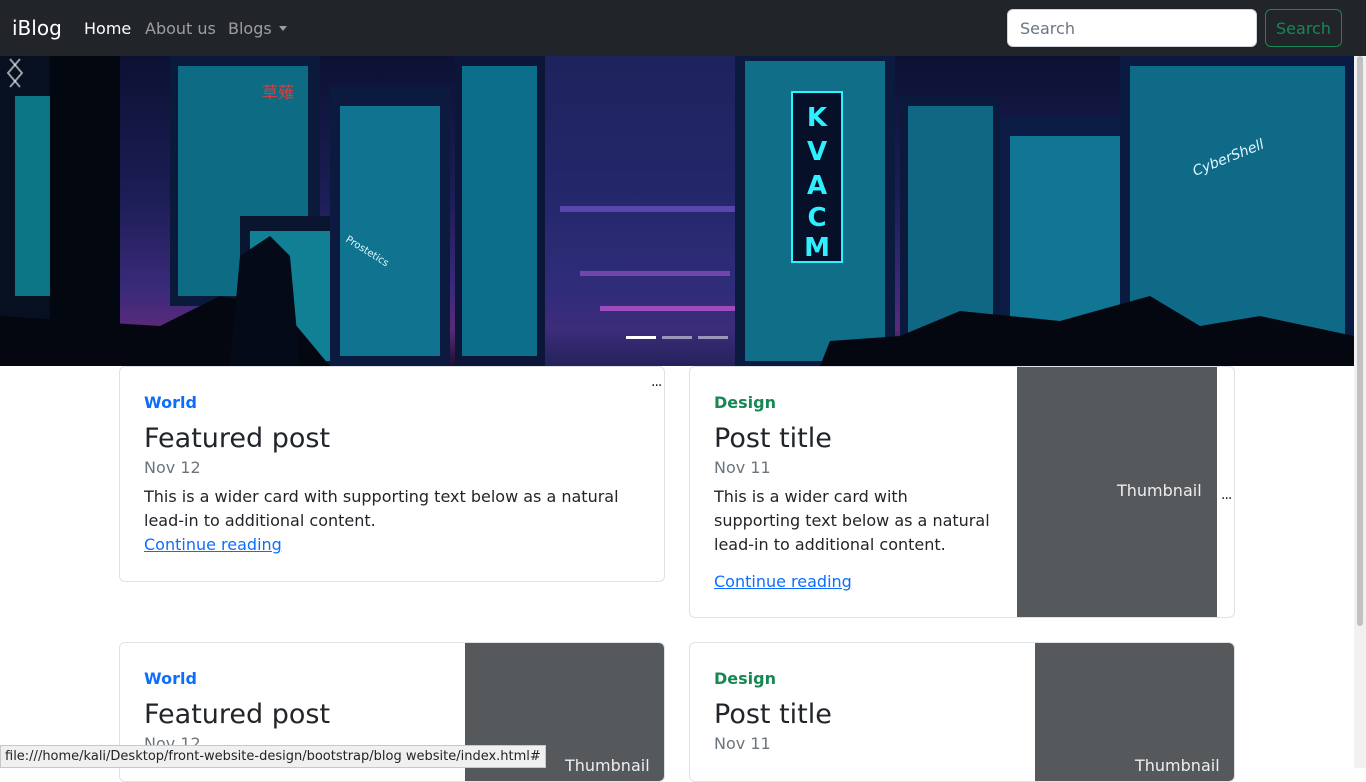 Image resolution: width=1366 pixels, height=782 pixels. What do you see at coordinates (250, 28) in the screenshot?
I see `nav-blogs-label: Blogs` at bounding box center [250, 28].